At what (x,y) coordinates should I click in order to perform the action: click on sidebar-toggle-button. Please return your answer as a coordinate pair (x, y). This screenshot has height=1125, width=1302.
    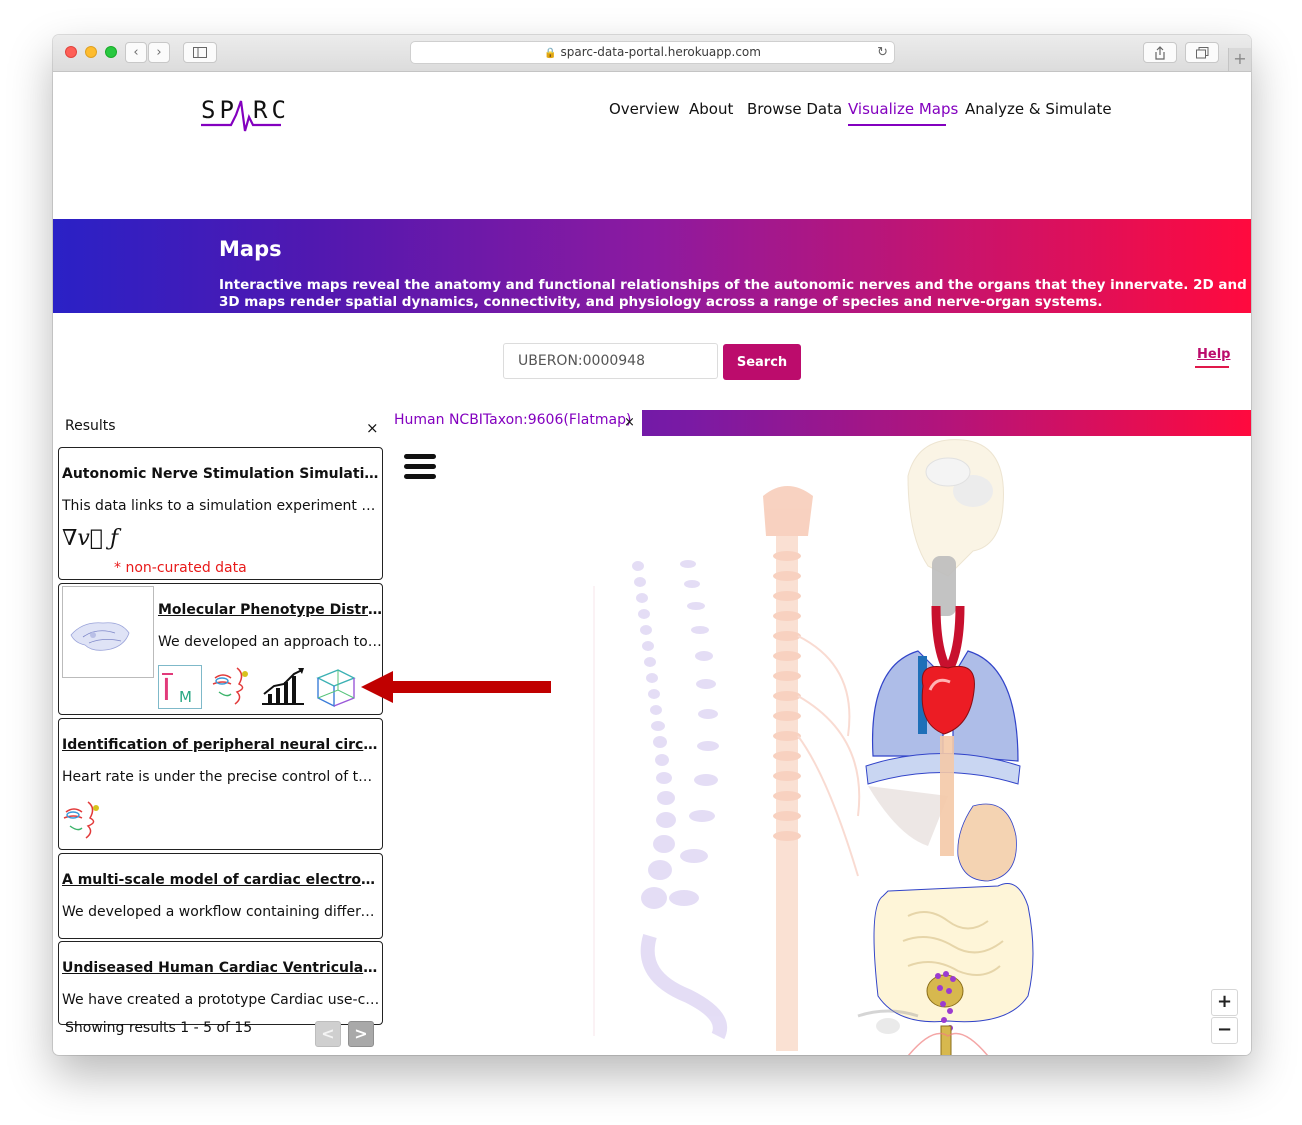
    Looking at the image, I should click on (200, 52).